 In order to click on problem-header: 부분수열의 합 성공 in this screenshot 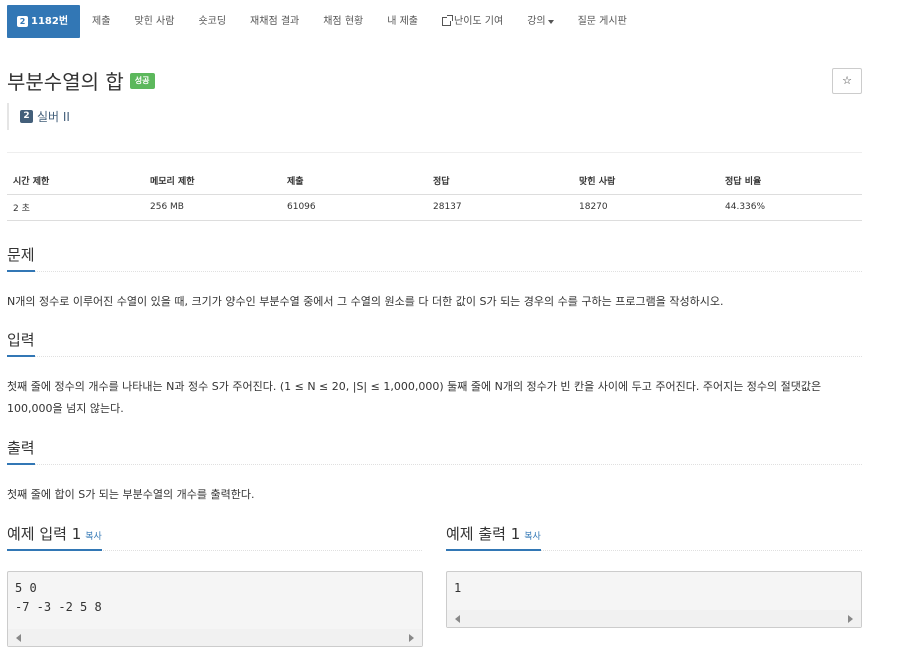, I will do `click(81, 80)`.